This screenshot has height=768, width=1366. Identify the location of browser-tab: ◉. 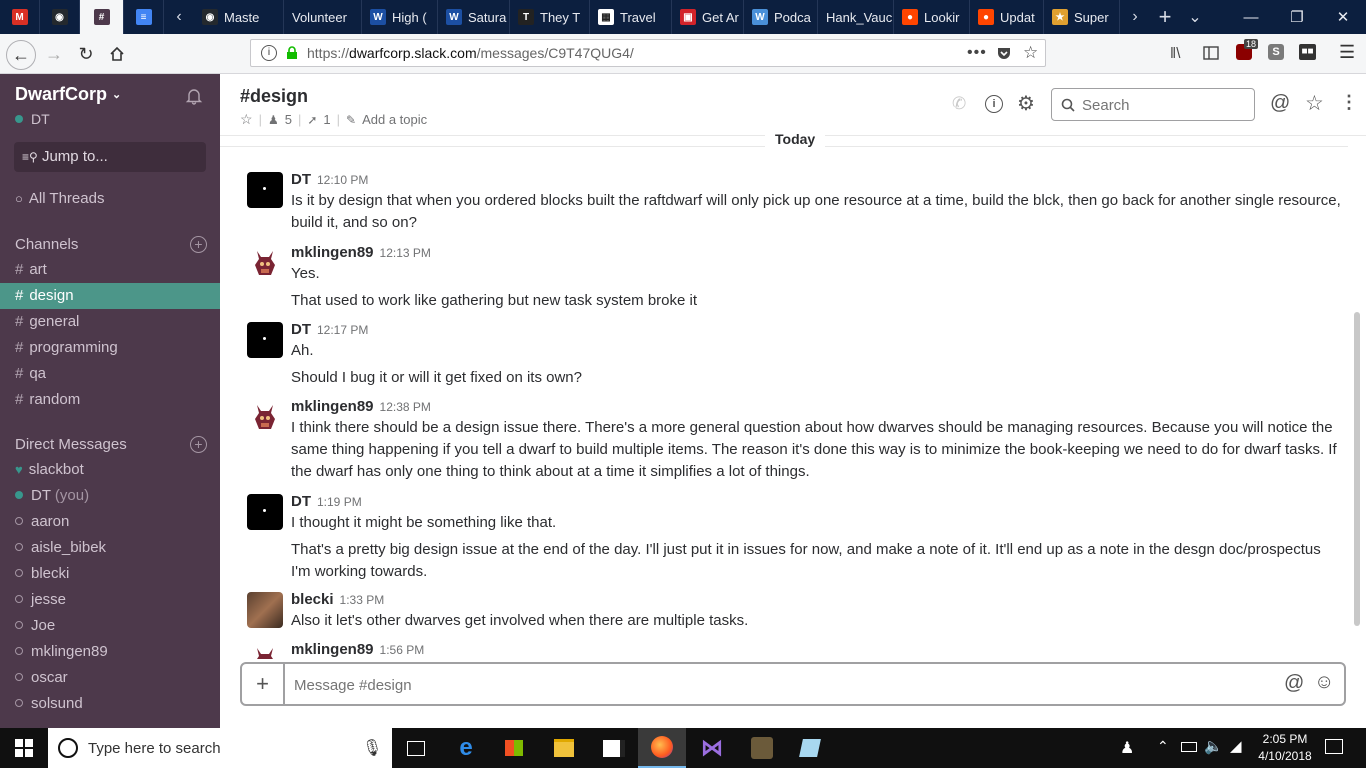
(60, 17).